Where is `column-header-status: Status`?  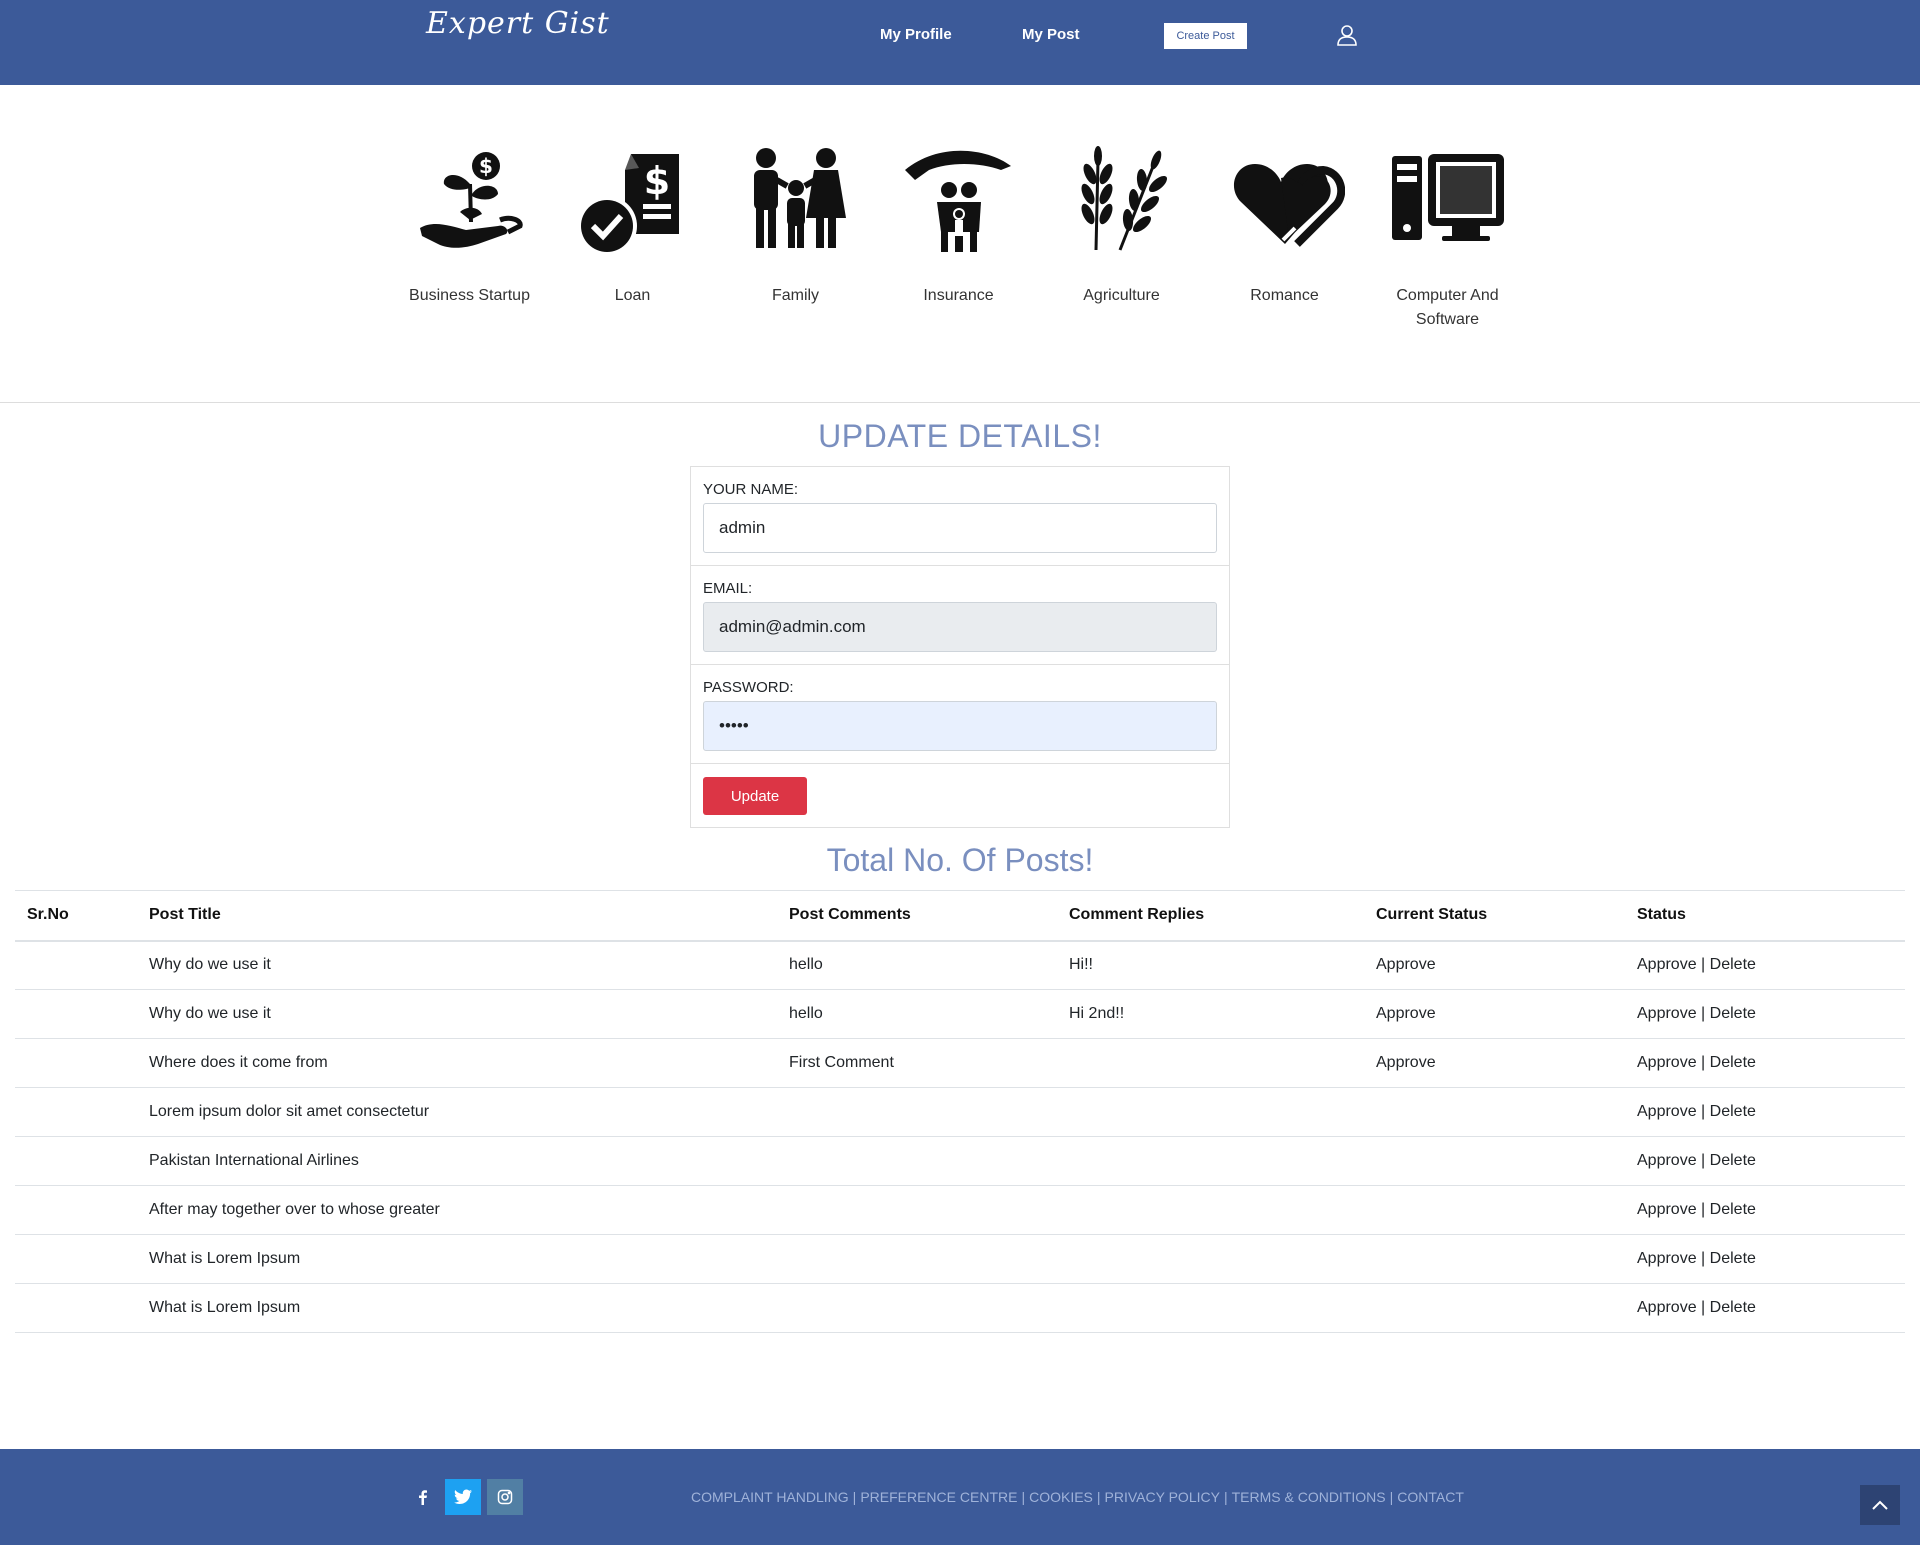 column-header-status: Status is located at coordinates (1765, 916).